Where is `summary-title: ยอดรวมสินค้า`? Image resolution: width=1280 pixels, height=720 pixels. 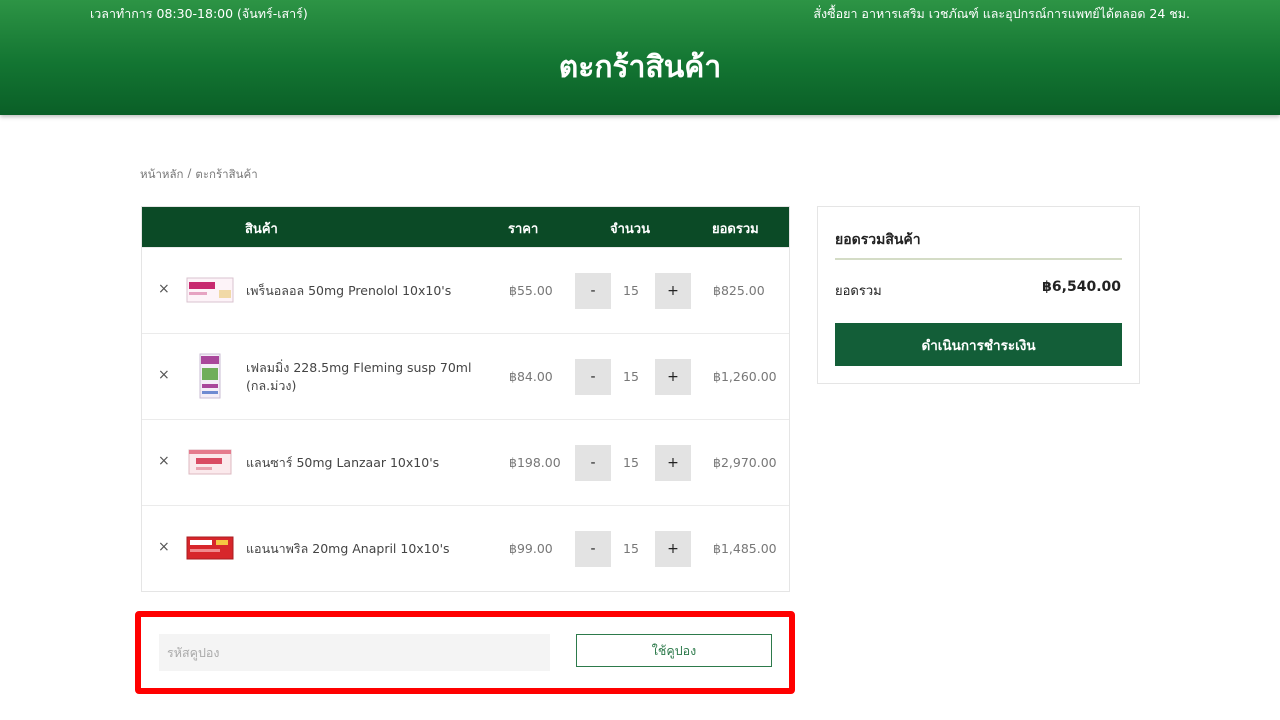
summary-title: ยอดรวมสินค้า is located at coordinates (878, 240).